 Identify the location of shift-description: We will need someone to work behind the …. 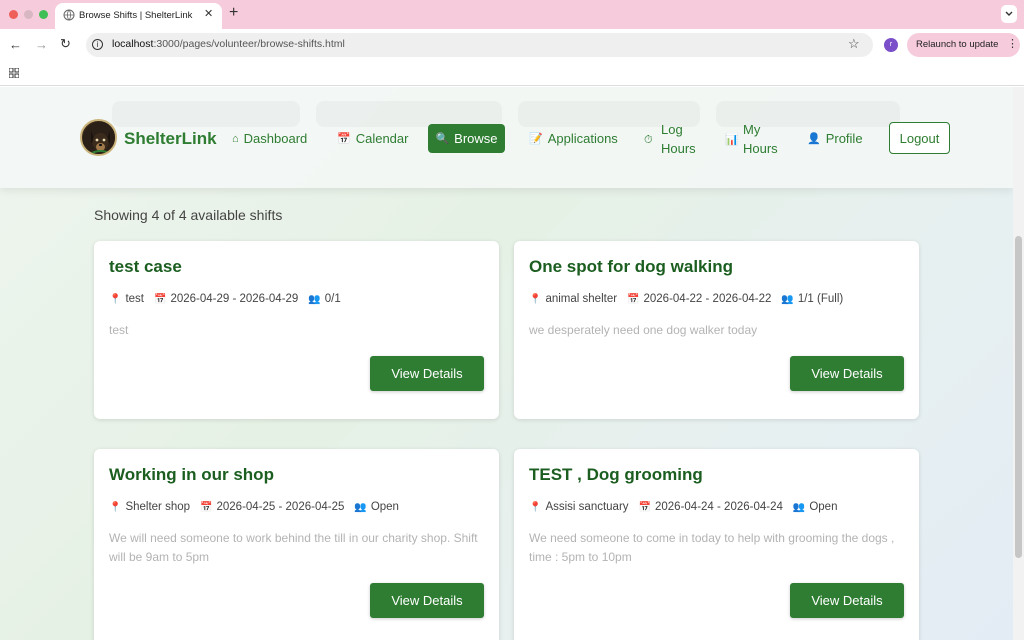
(293, 547).